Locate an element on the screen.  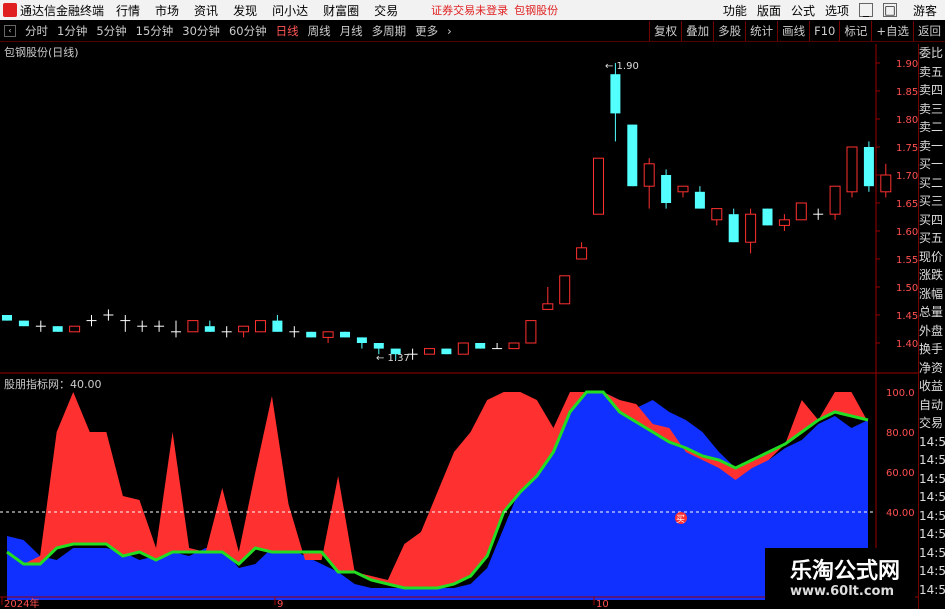
side-label: 涨幅 is located at coordinates (932, 294).